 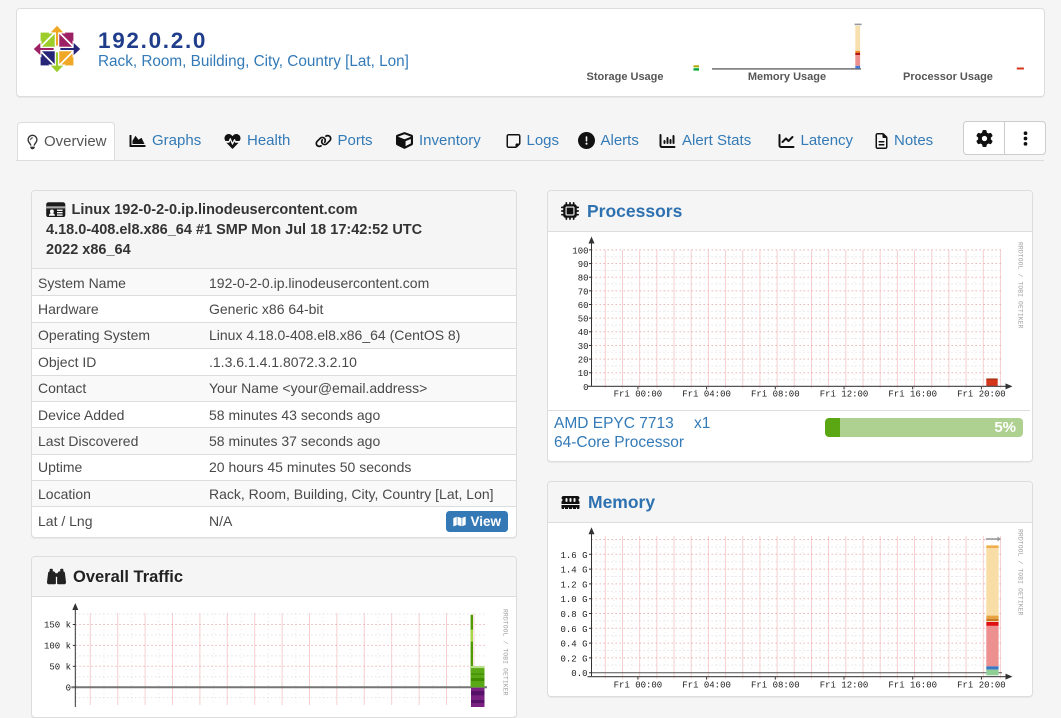 What do you see at coordinates (573, 556) in the screenshot?
I see `svg-text: 1.6 G` at bounding box center [573, 556].